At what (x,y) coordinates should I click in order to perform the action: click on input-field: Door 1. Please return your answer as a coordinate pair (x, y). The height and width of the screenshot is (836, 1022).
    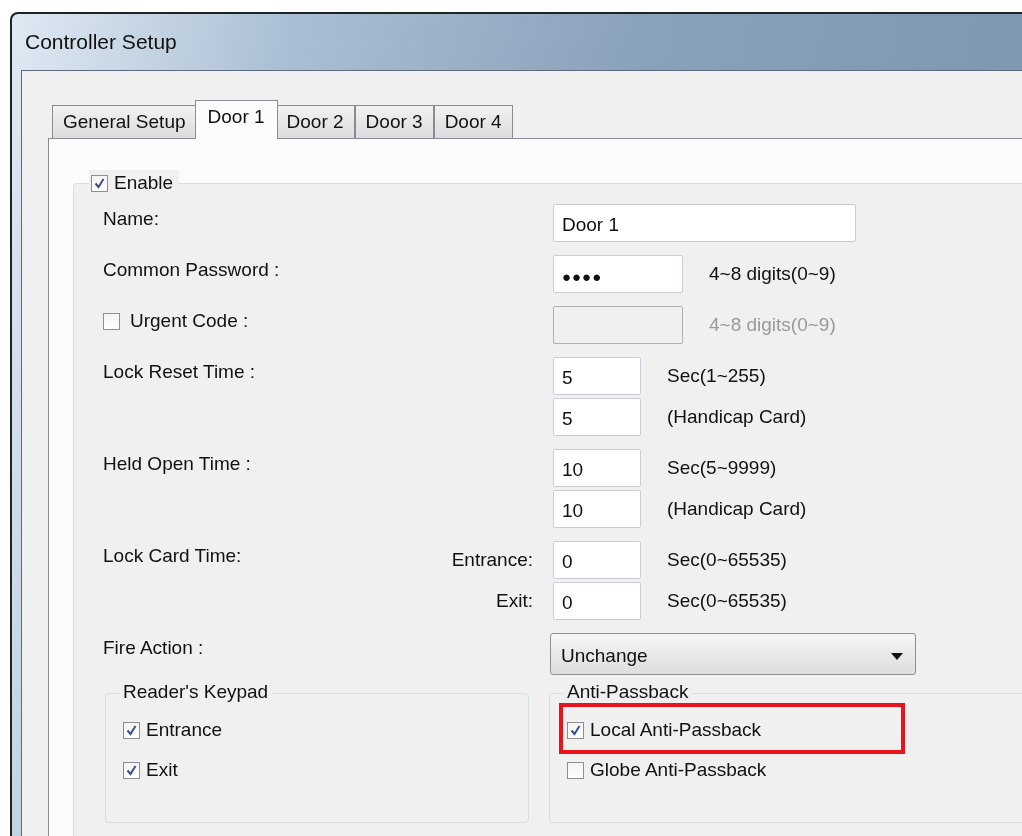
    Looking at the image, I should click on (704, 223).